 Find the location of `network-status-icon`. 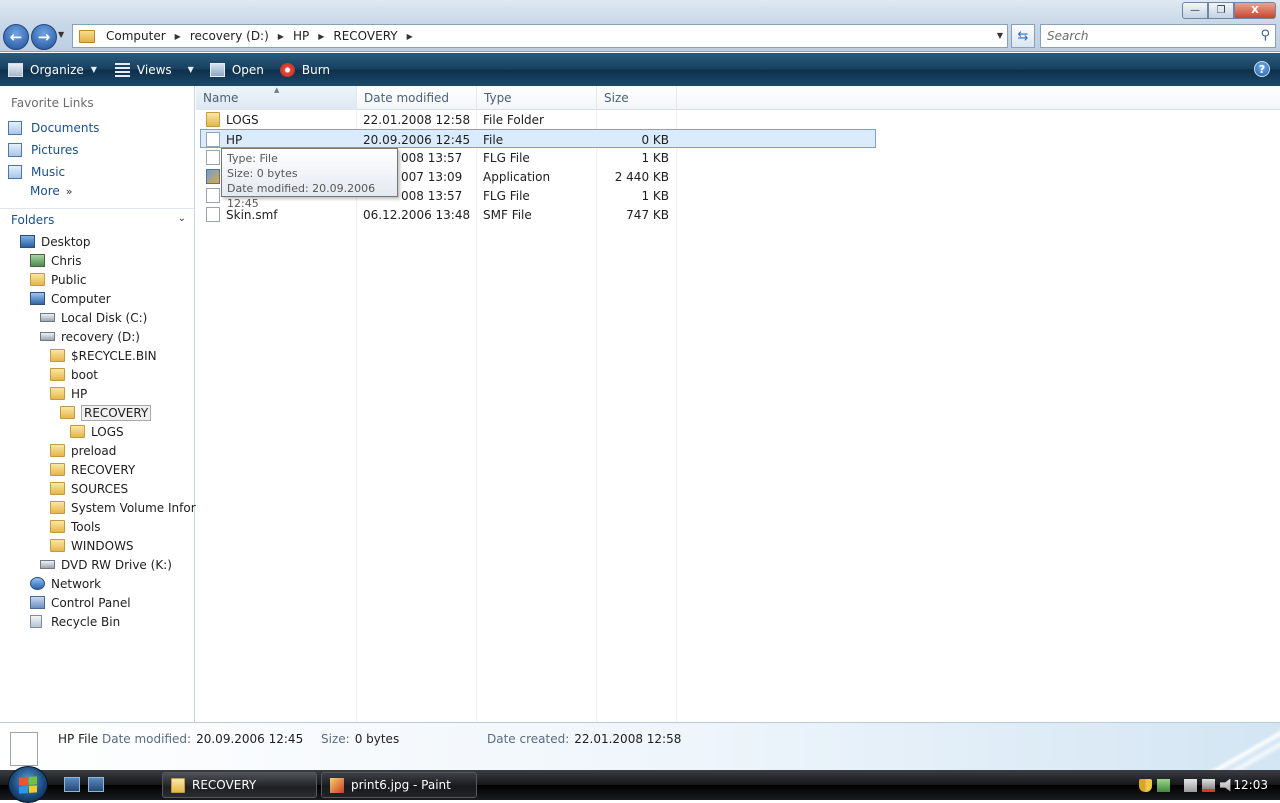

network-status-icon is located at coordinates (1163, 785).